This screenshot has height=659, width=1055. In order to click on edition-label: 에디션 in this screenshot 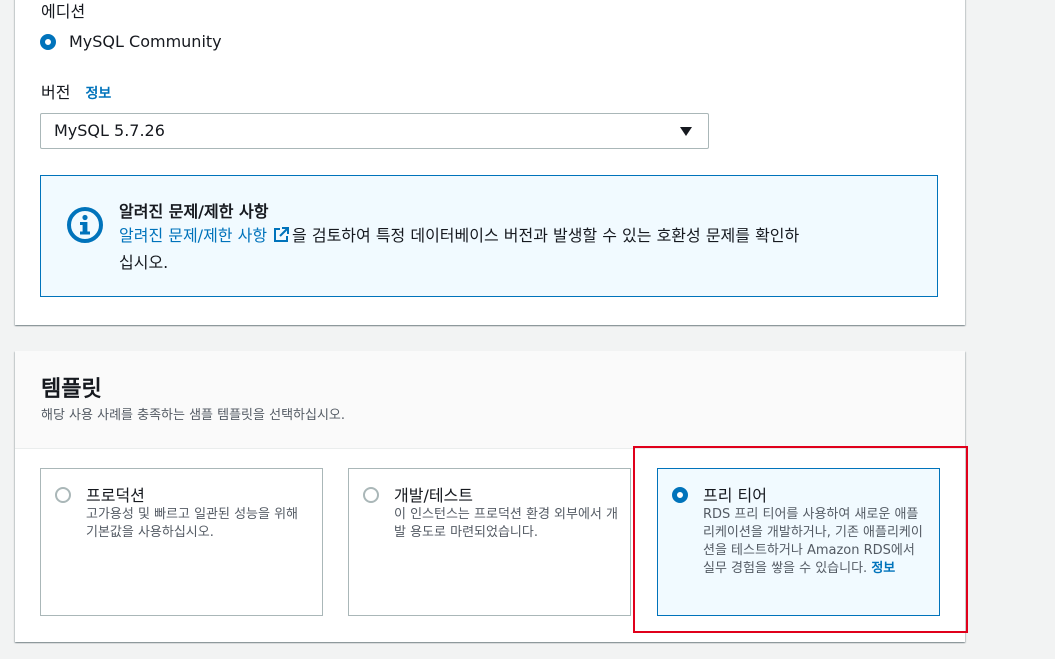, I will do `click(63, 11)`.